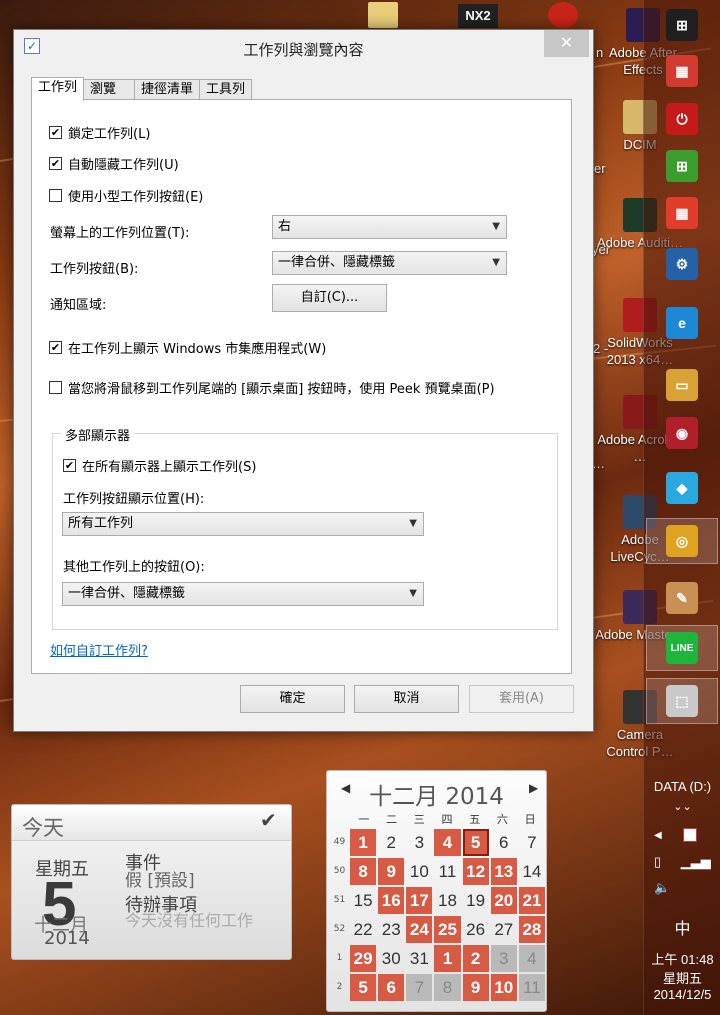  Describe the element at coordinates (682, 264) in the screenshot. I see `taskbar-app-button: ⚙` at that location.